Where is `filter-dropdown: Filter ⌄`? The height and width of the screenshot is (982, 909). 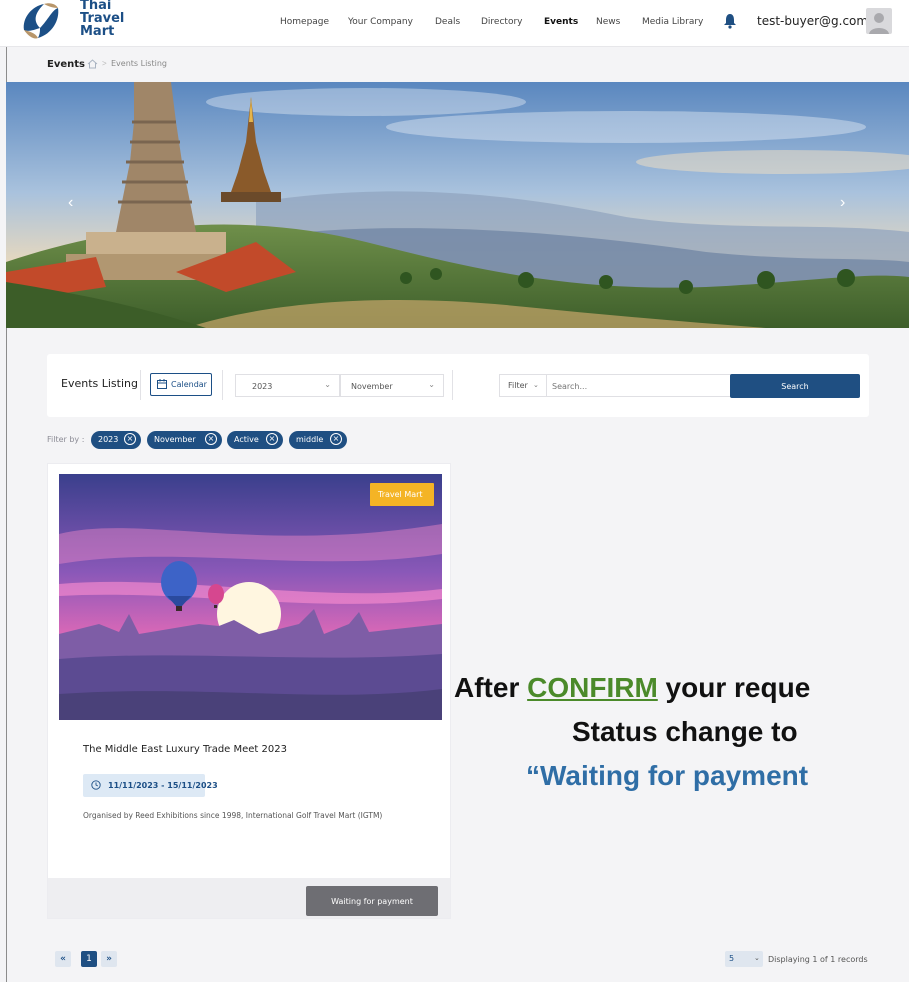
filter-dropdown: Filter ⌄ is located at coordinates (523, 385).